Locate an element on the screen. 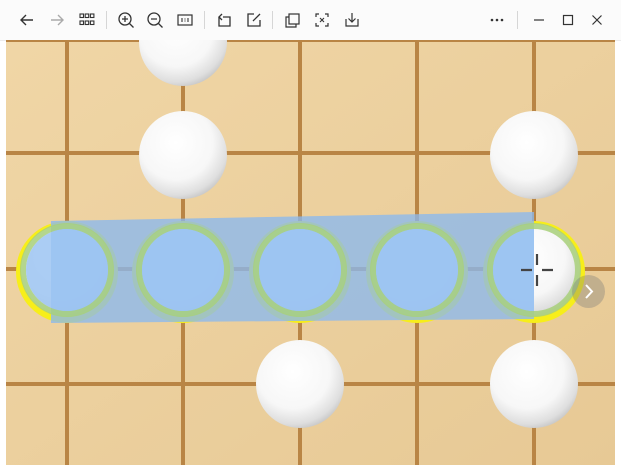  minimize-button is located at coordinates (539, 20).